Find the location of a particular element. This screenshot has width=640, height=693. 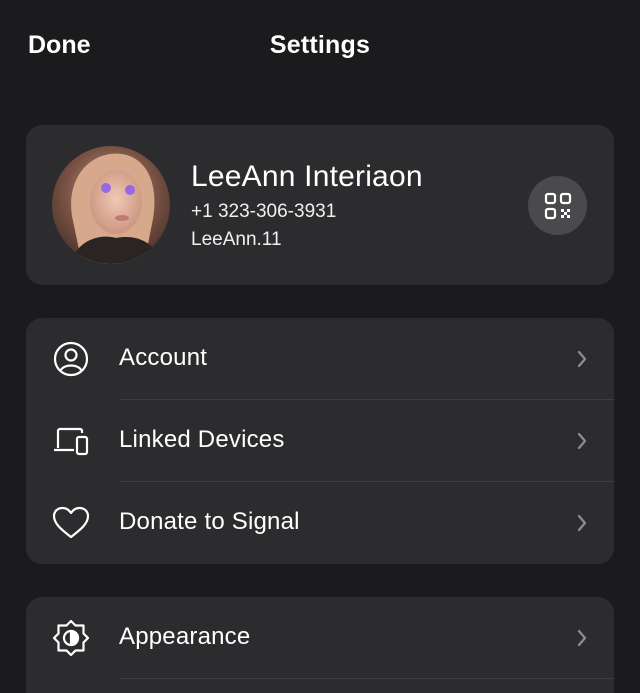

navigation-bar: Done Settings is located at coordinates (320, 46).